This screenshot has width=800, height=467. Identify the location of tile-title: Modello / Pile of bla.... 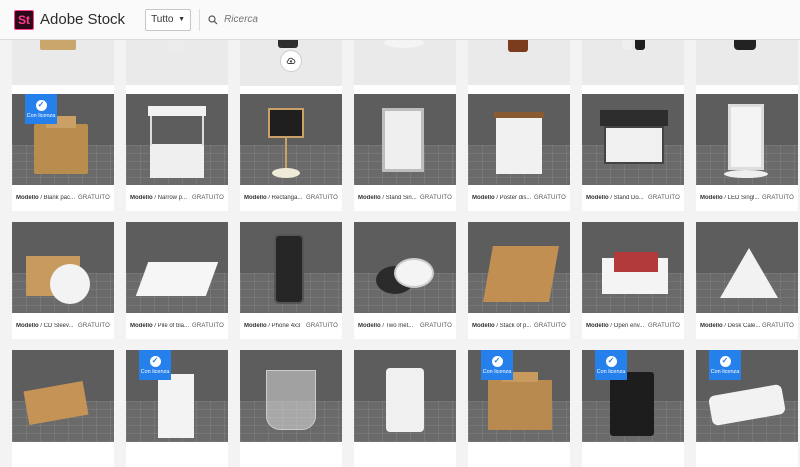
(159, 326).